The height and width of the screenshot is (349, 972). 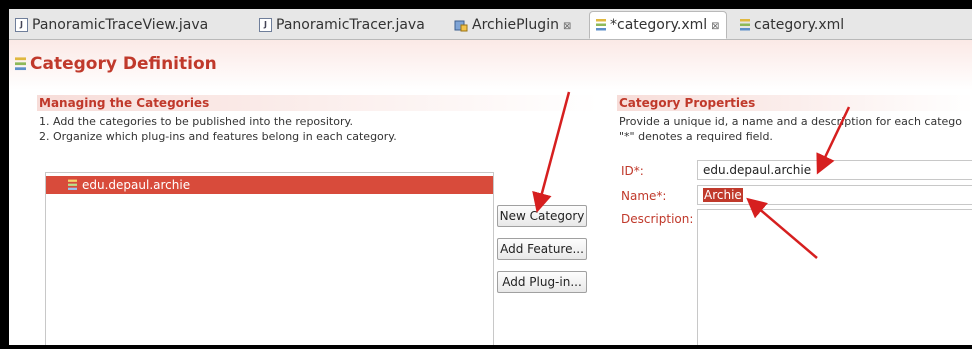 What do you see at coordinates (461, 25) in the screenshot?
I see `plugin-icon` at bounding box center [461, 25].